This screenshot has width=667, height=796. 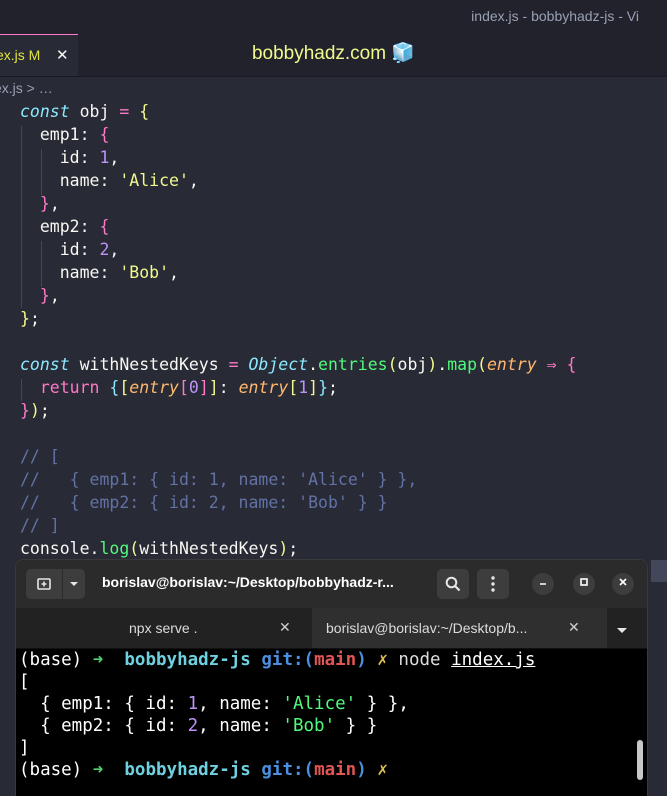 I want to click on tab-list-button, so click(x=622, y=630).